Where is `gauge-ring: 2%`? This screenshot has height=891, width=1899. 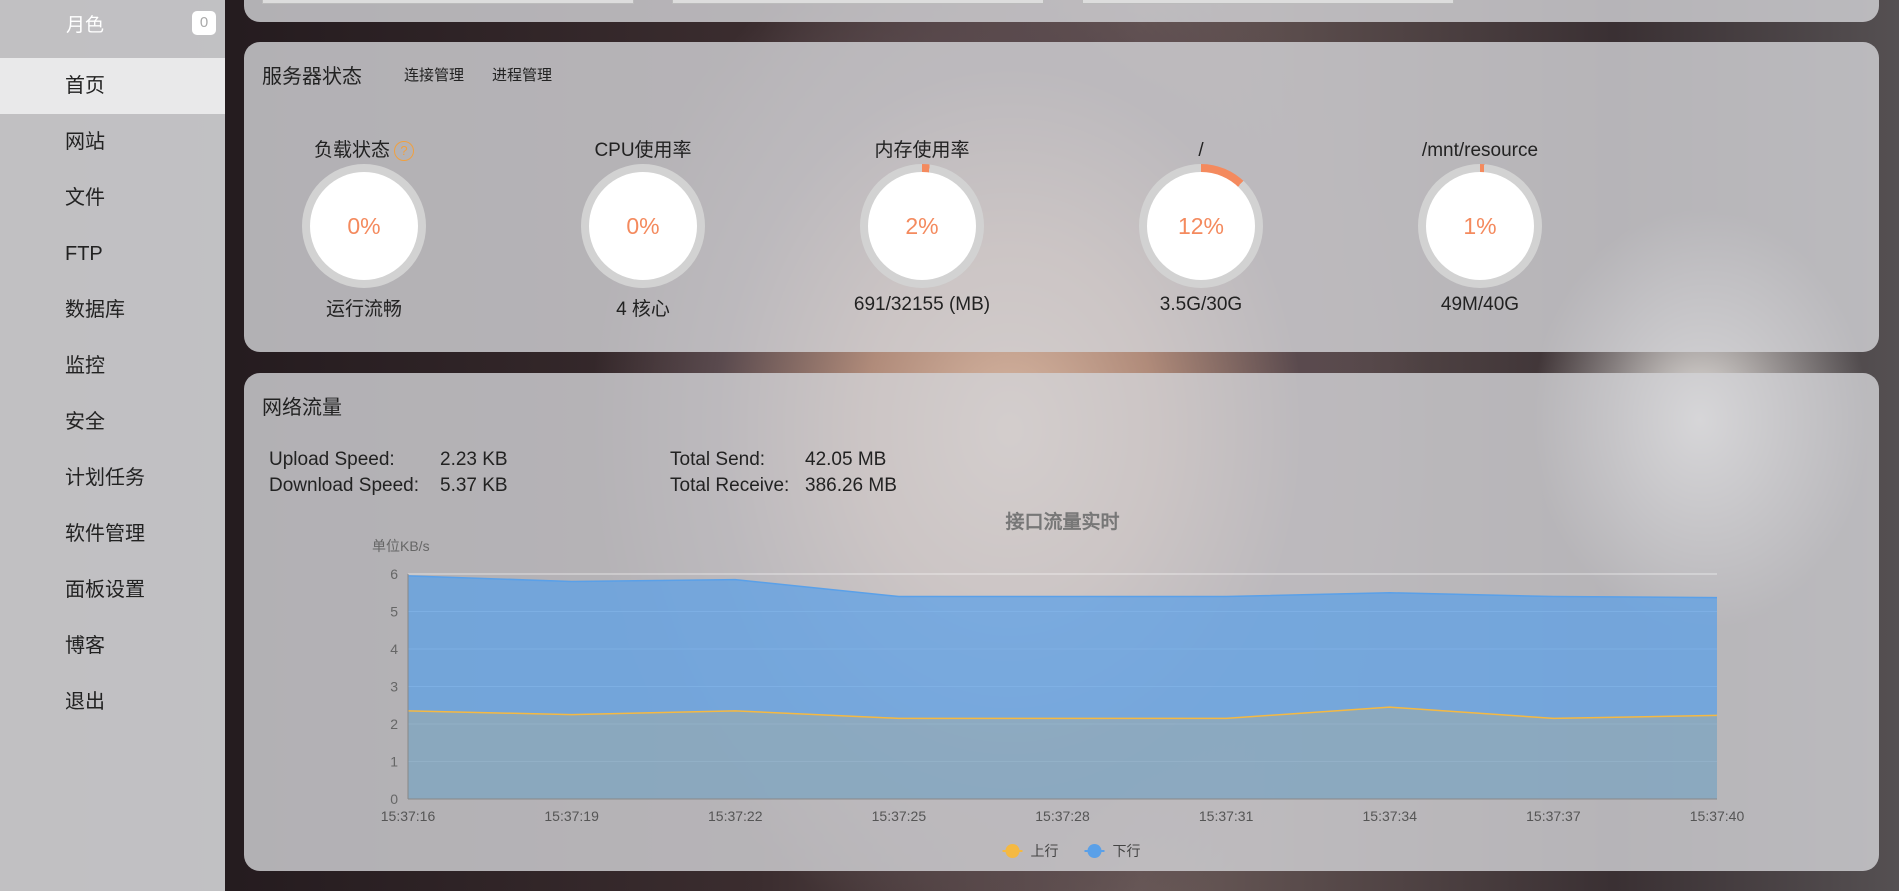 gauge-ring: 2% is located at coordinates (922, 226).